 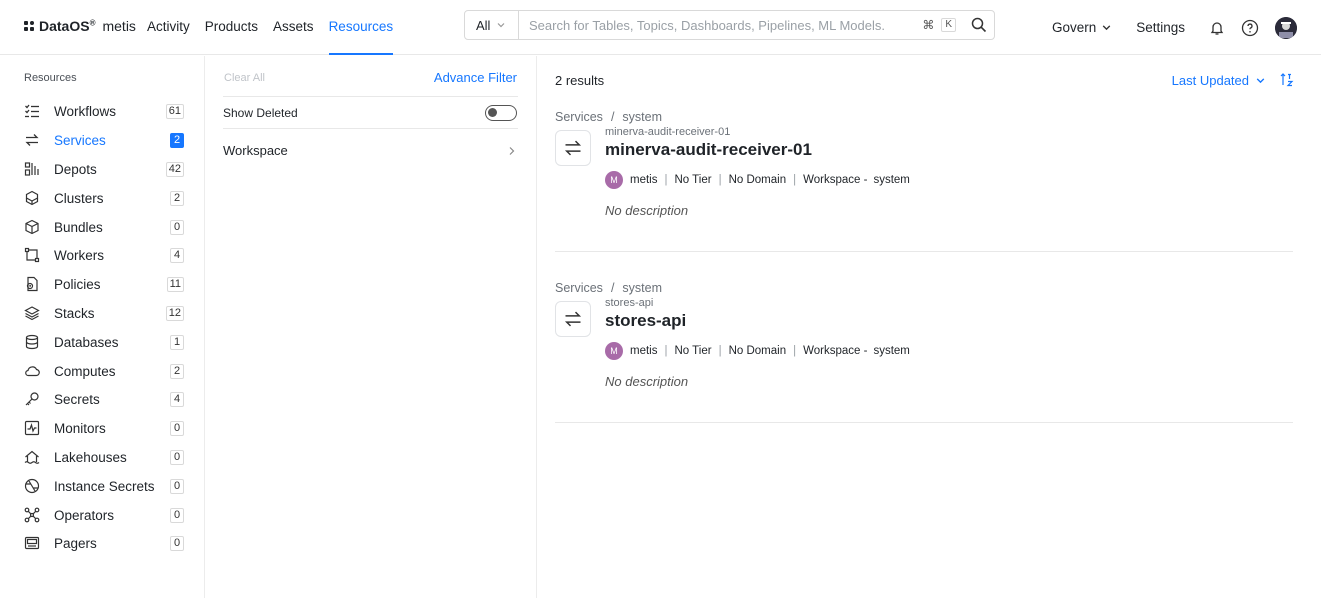 What do you see at coordinates (32, 342) in the screenshot?
I see `database-icon` at bounding box center [32, 342].